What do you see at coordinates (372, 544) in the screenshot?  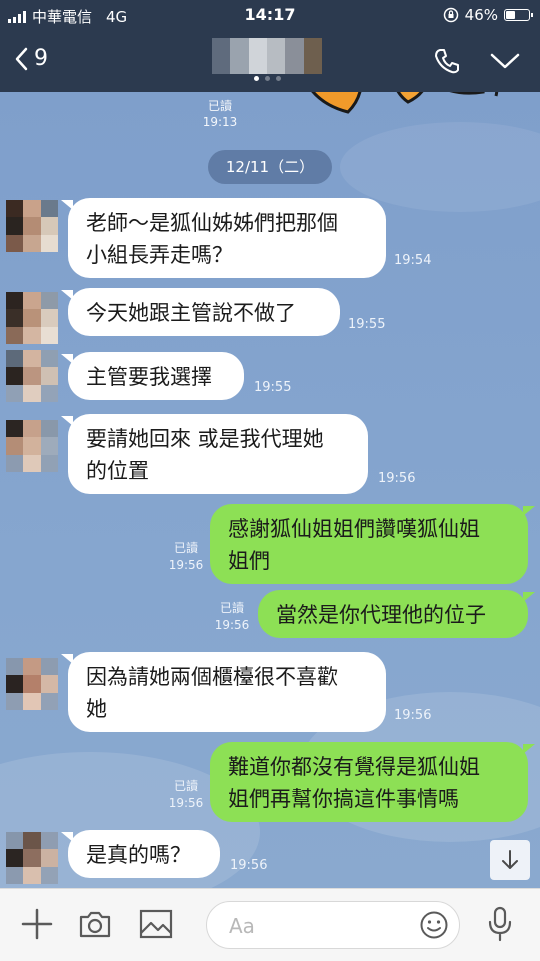 I see `message-bubble-outgoing: 感謝狐仙姐姐們讚嘆狐仙姐 姐們` at bounding box center [372, 544].